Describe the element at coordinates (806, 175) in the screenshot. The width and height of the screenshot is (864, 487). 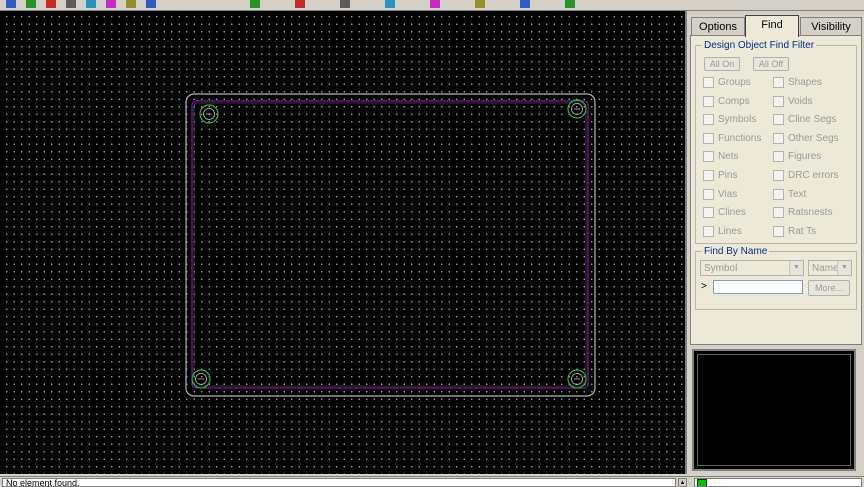
I see `filter-checkbox: DRC errors` at that location.